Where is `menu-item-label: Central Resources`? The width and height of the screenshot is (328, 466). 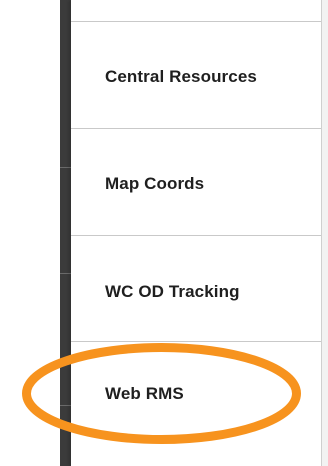 menu-item-label: Central Resources is located at coordinates (181, 76).